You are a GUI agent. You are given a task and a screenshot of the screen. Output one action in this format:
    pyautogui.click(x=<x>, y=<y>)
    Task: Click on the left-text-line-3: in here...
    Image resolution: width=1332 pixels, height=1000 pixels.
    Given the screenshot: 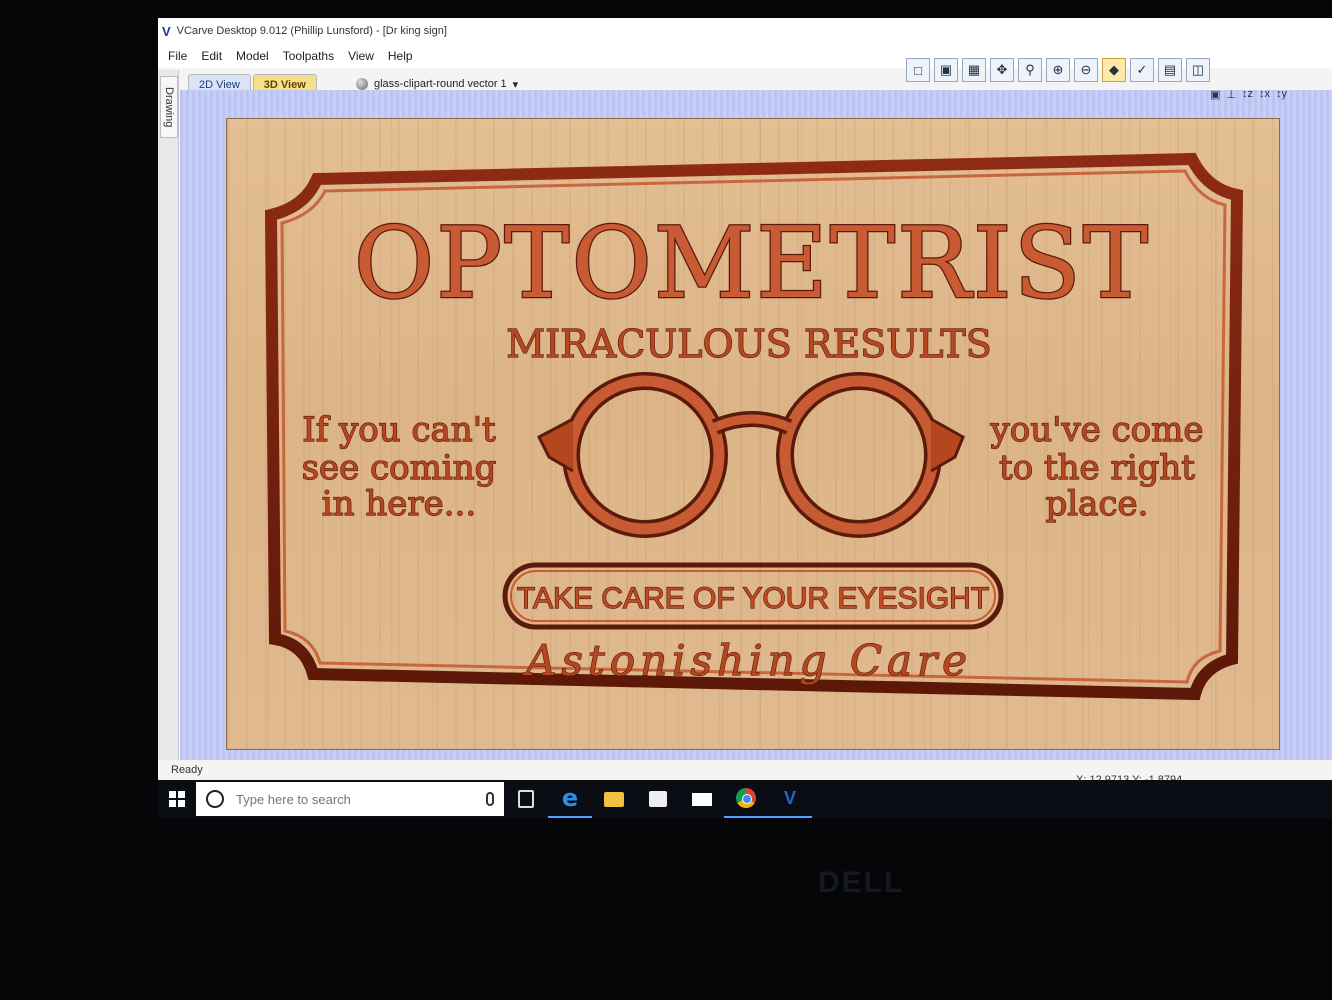 What is the action you would take?
    pyautogui.click(x=399, y=504)
    